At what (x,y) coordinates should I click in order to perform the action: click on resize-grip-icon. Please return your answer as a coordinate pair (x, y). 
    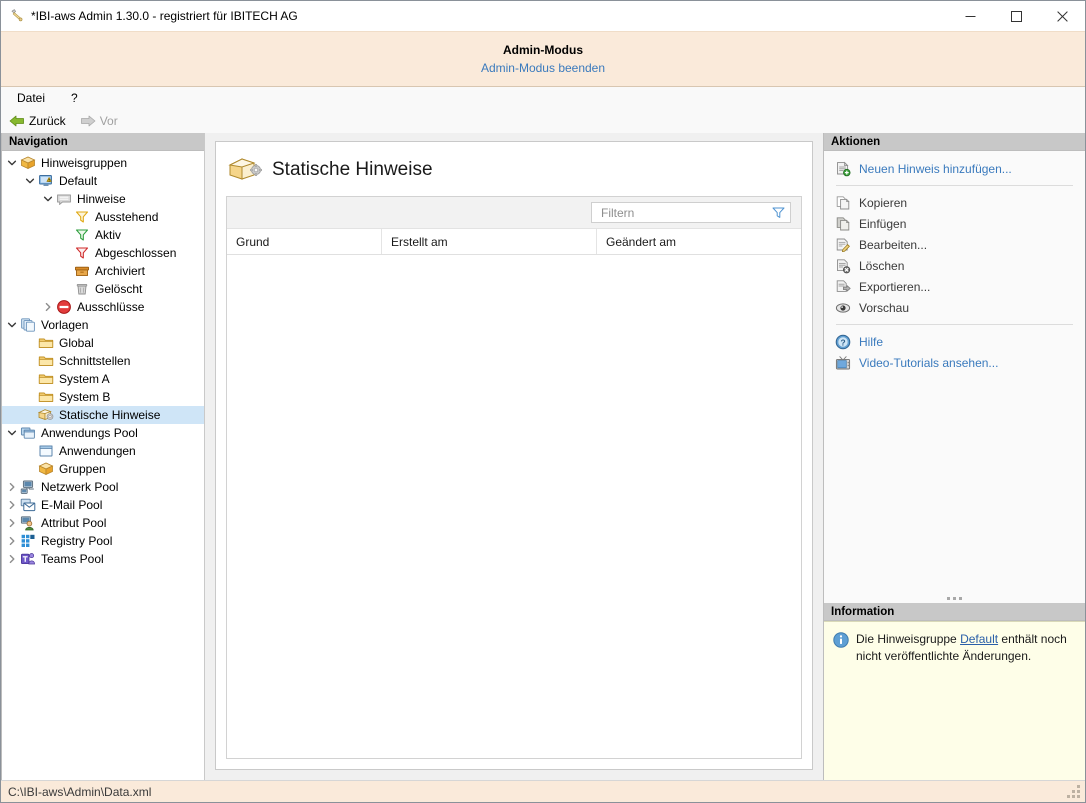
    Looking at the image, I should click on (1073, 791).